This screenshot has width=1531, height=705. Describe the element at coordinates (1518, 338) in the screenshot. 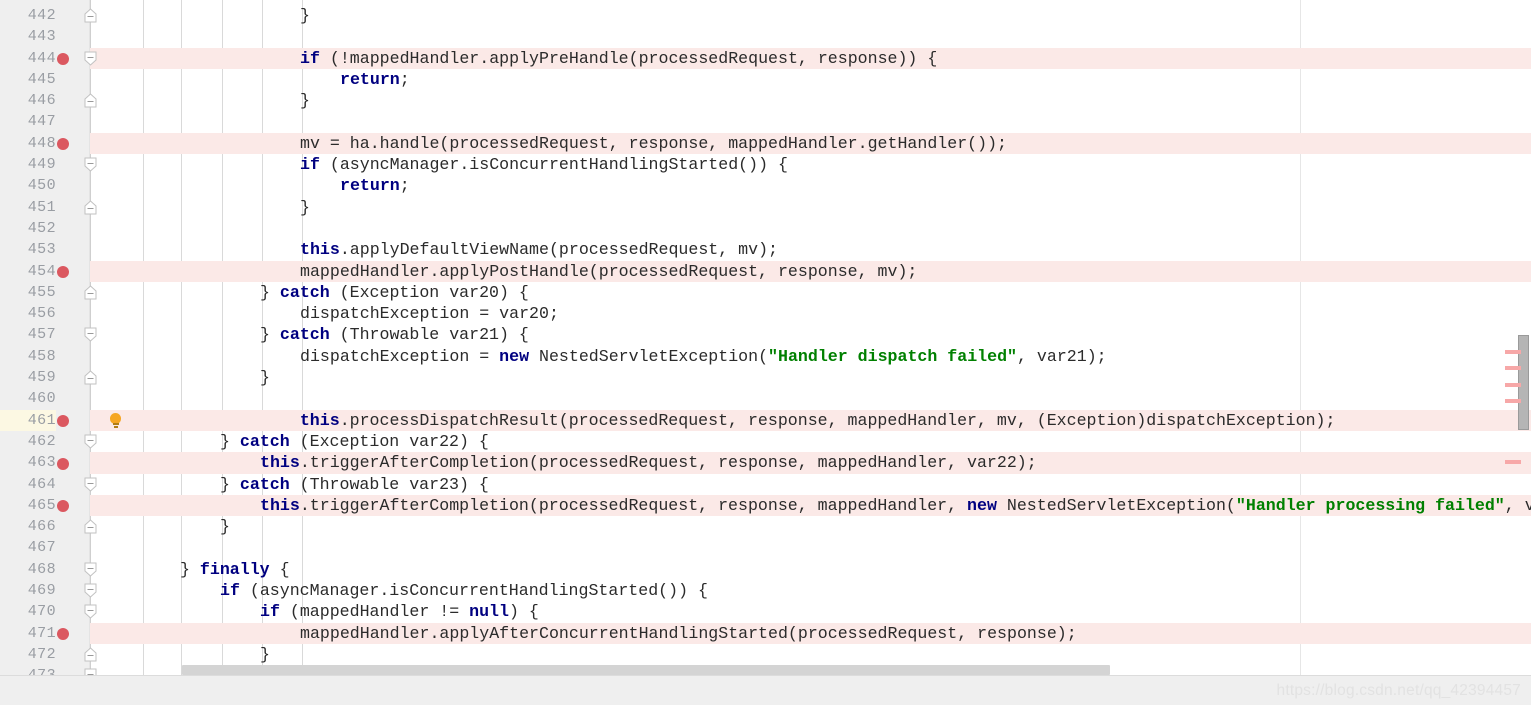

I see `error-stripe-and-vertical-scrollbar` at that location.